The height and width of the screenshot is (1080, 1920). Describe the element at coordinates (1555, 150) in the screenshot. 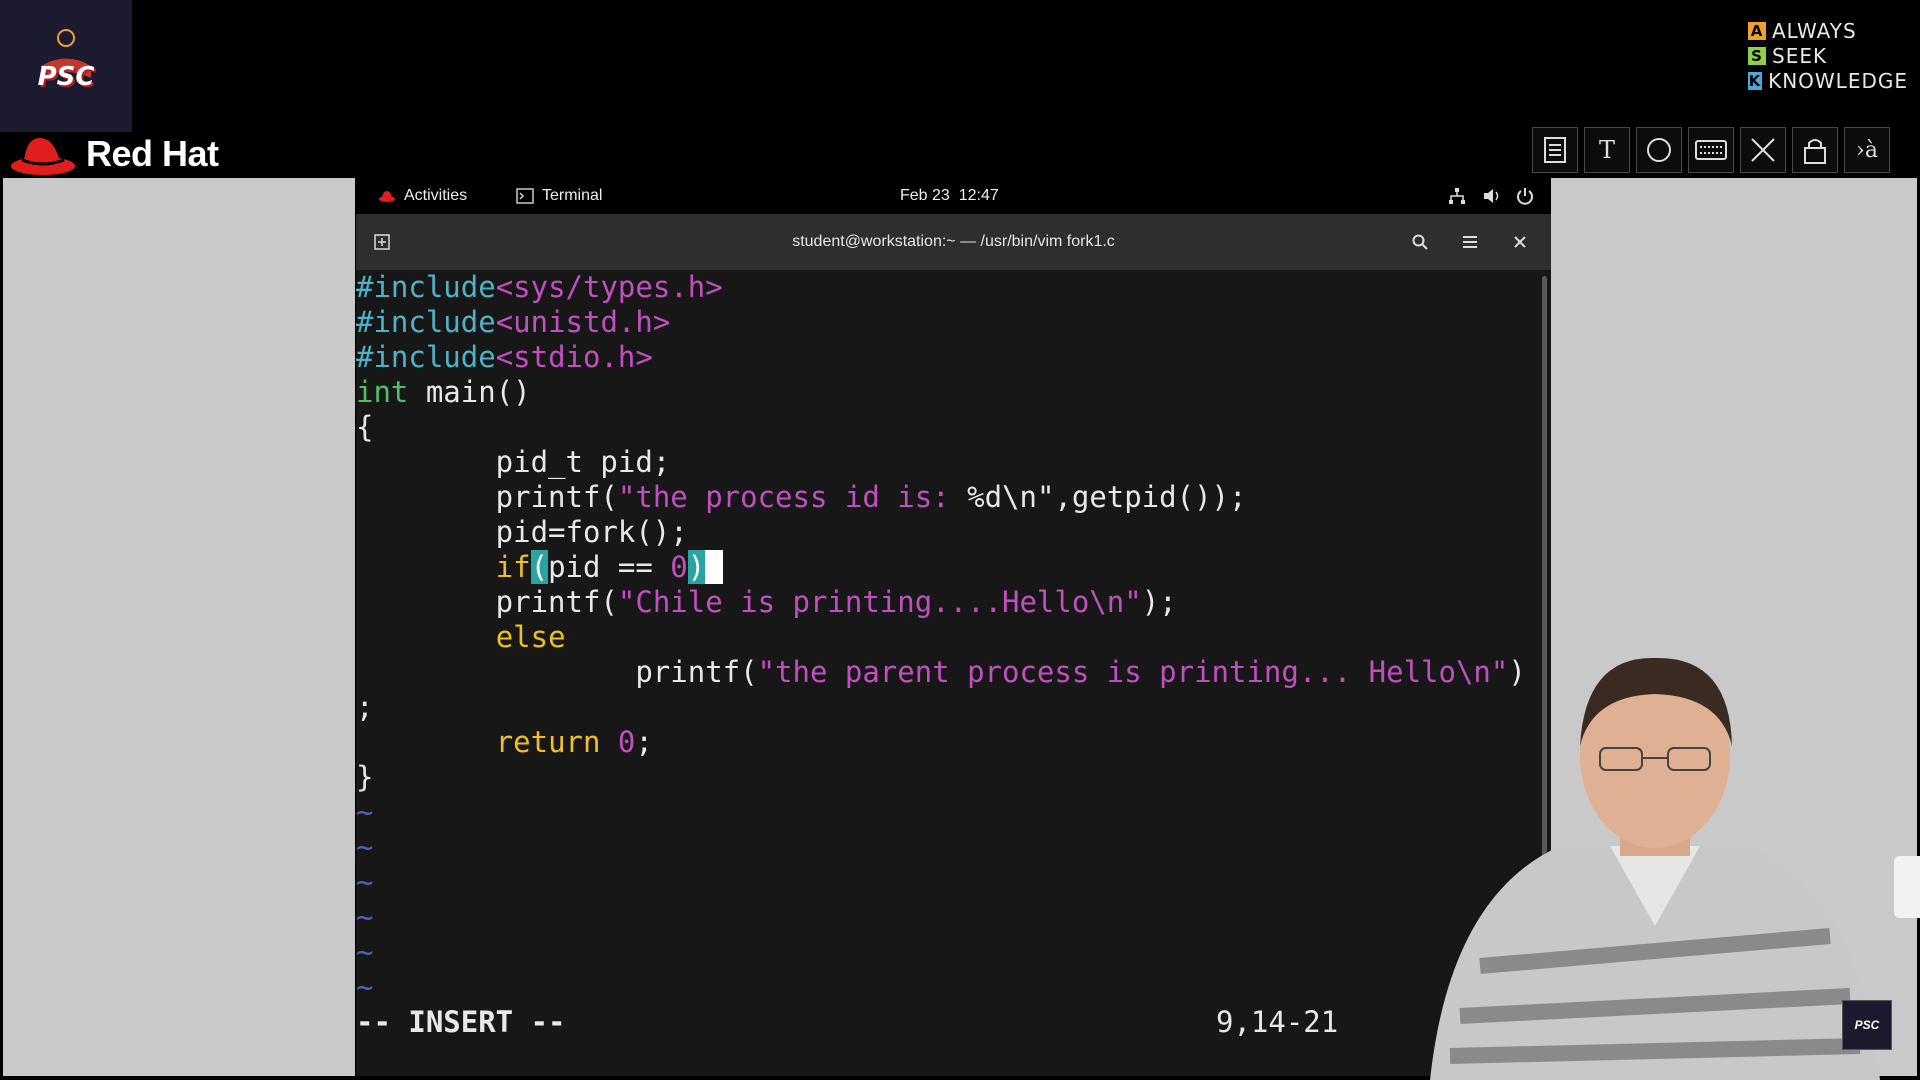

I see `document-icon` at that location.